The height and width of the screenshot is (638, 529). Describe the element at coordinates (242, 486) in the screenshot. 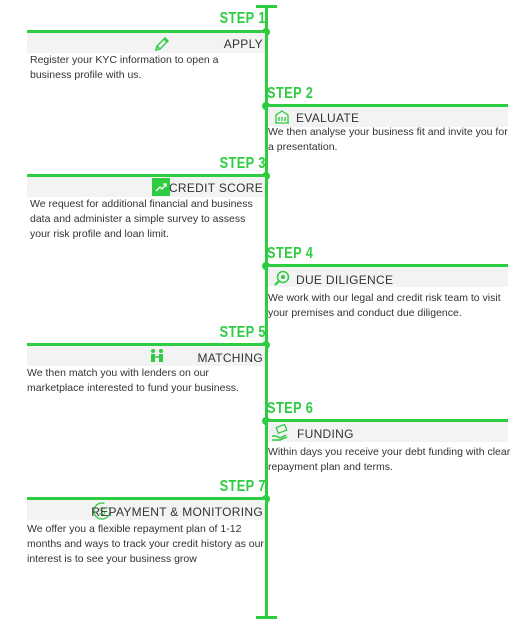

I see `step-7-label: STEP 7` at that location.